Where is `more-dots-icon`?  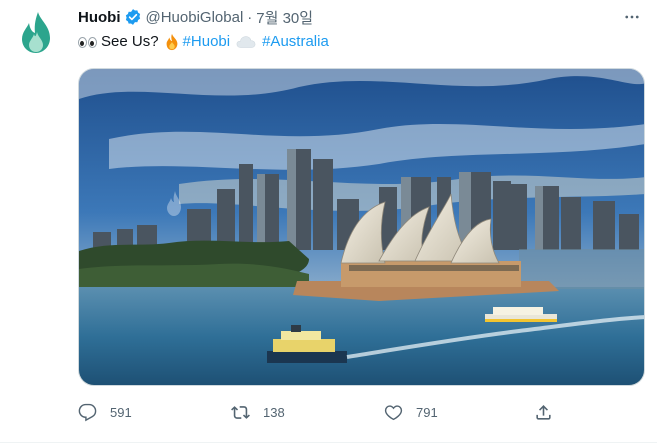 more-dots-icon is located at coordinates (632, 17).